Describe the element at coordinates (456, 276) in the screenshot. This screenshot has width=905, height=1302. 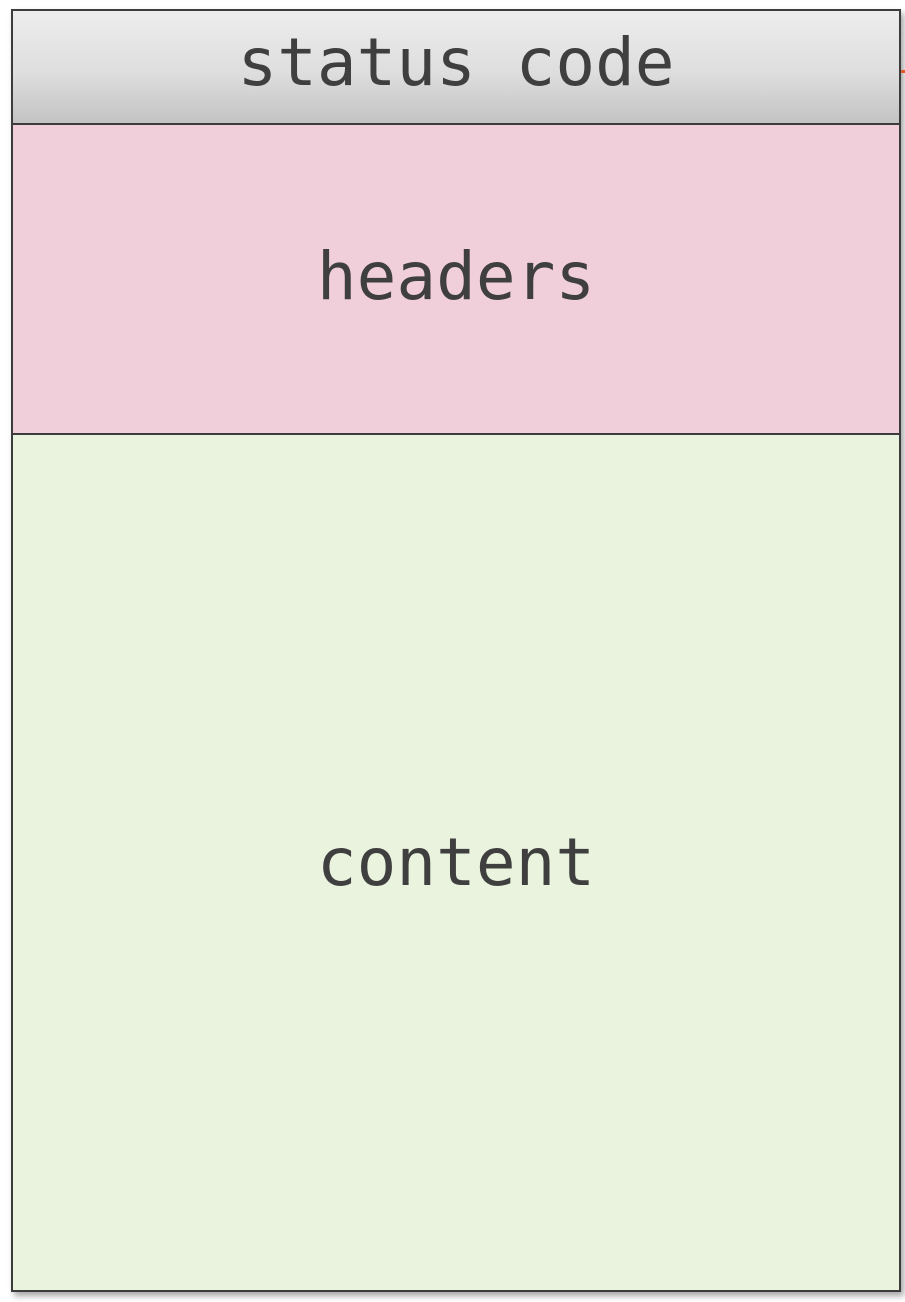
I see `headers-label: headers` at that location.